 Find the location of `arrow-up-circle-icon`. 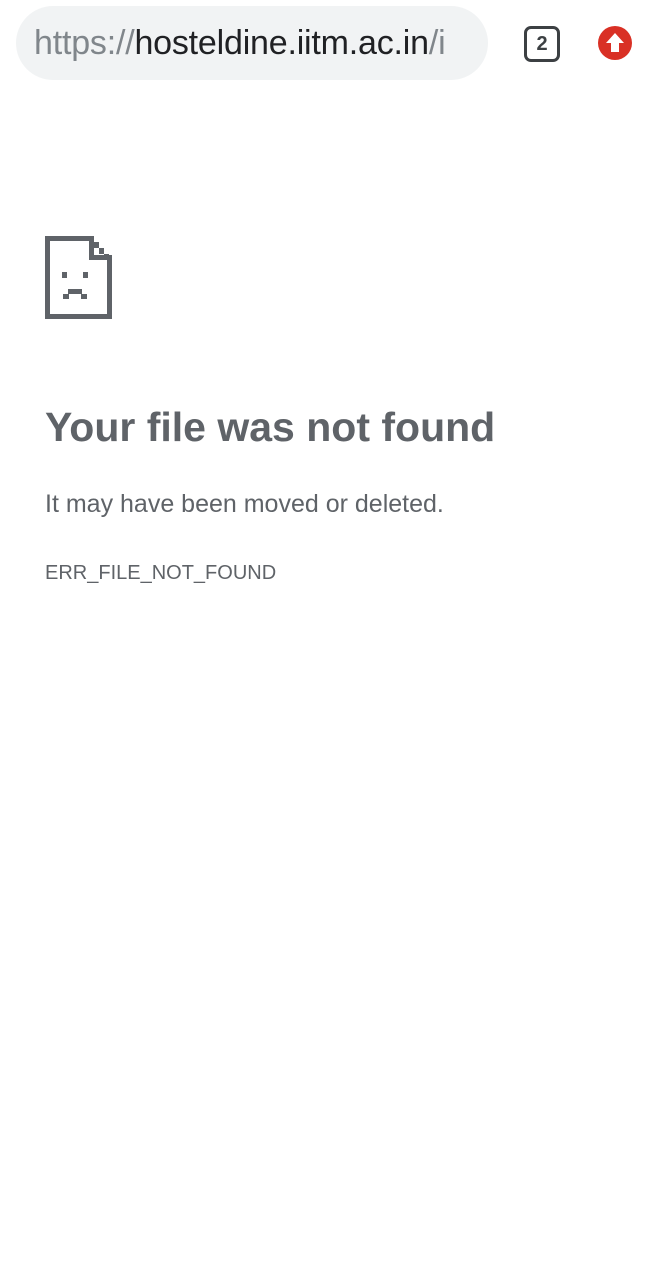

arrow-up-circle-icon is located at coordinates (615, 43).